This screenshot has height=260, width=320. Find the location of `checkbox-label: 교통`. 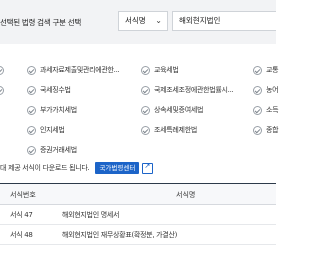

checkbox-label: 교통 is located at coordinates (272, 70).